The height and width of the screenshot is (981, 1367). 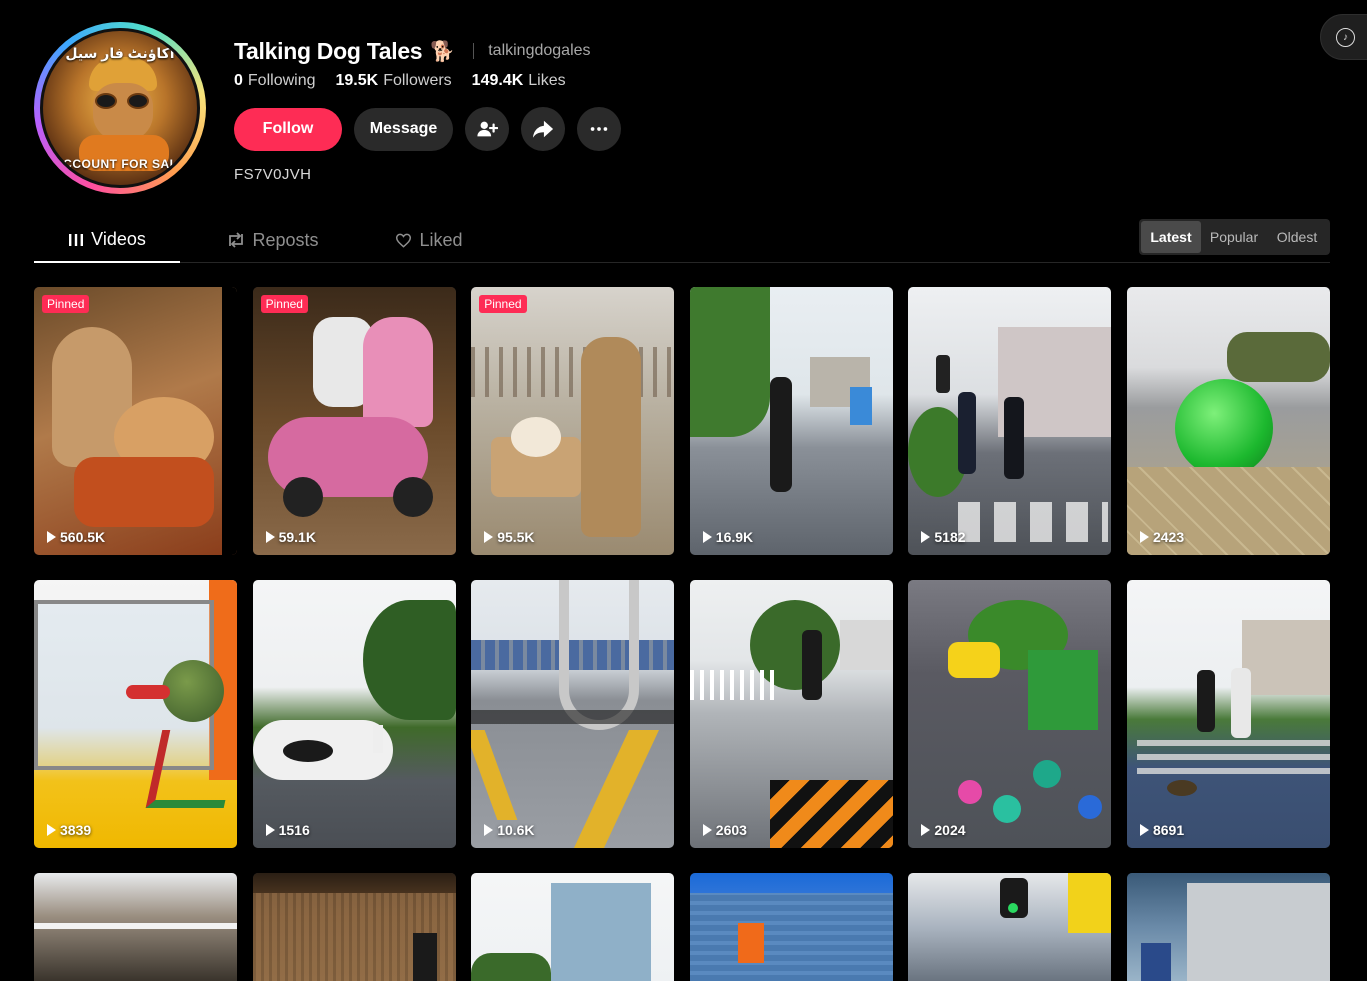 What do you see at coordinates (123, 112) in the screenshot?
I see `avatar-dog-face` at bounding box center [123, 112].